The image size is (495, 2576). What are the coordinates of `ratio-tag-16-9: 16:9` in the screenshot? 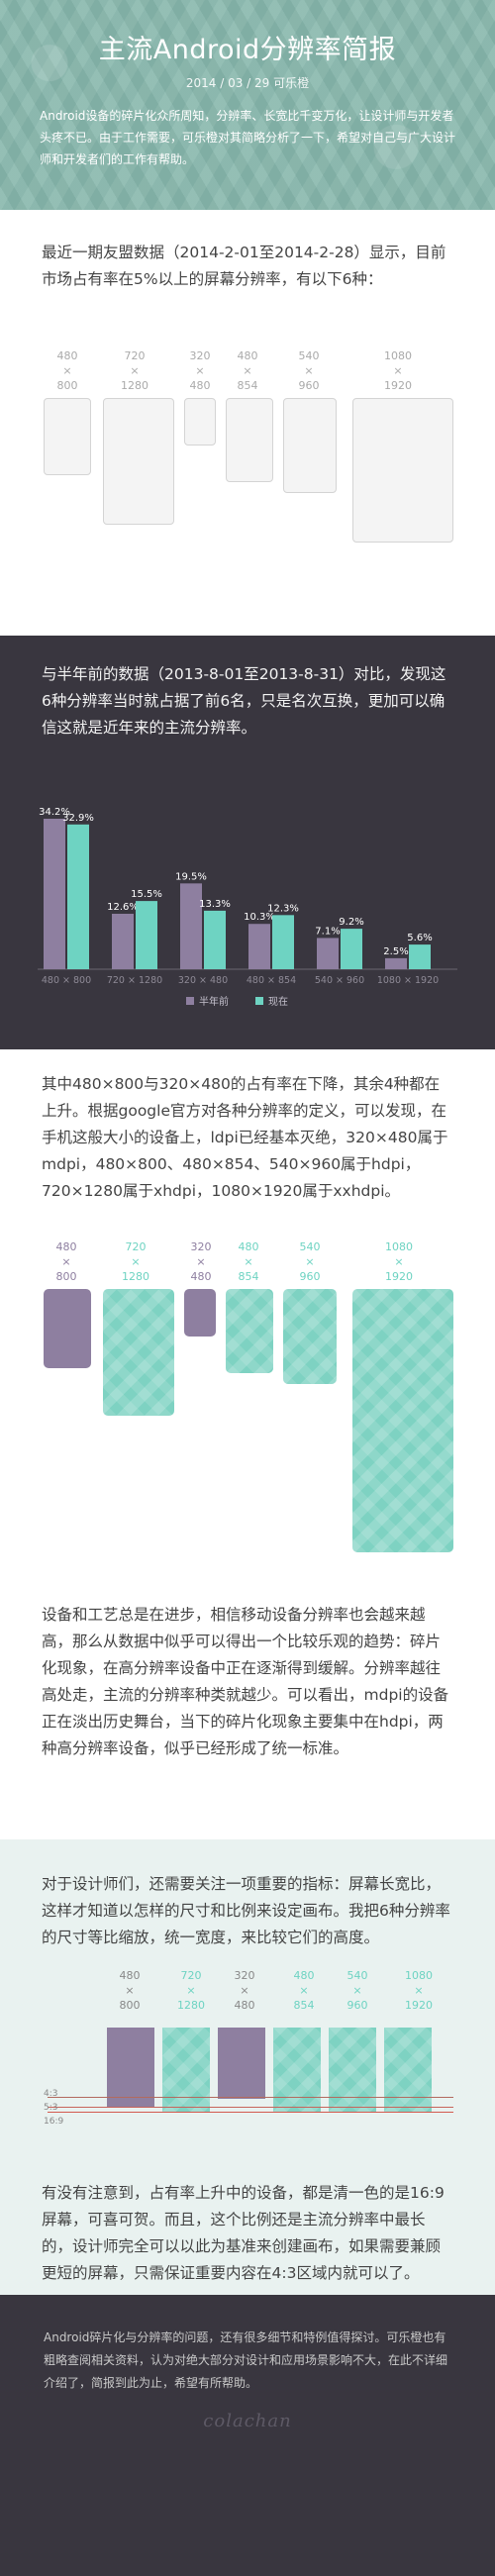 It's located at (54, 2122).